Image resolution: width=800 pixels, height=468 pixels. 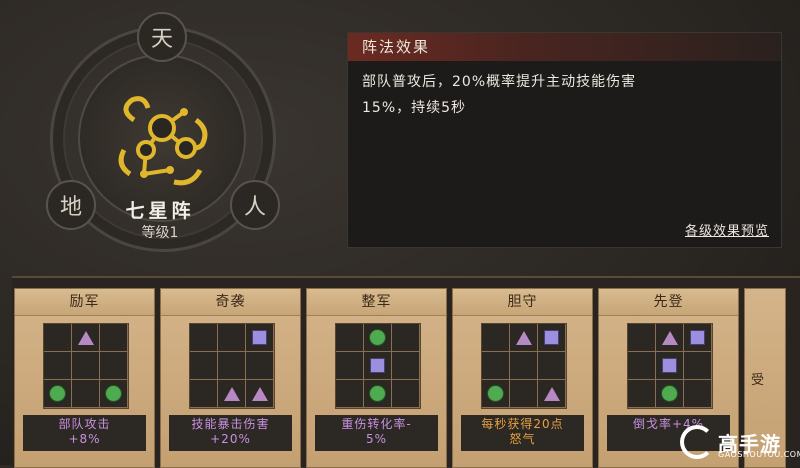 What do you see at coordinates (160, 233) in the screenshot?
I see `formation-level: 等级1` at bounding box center [160, 233].